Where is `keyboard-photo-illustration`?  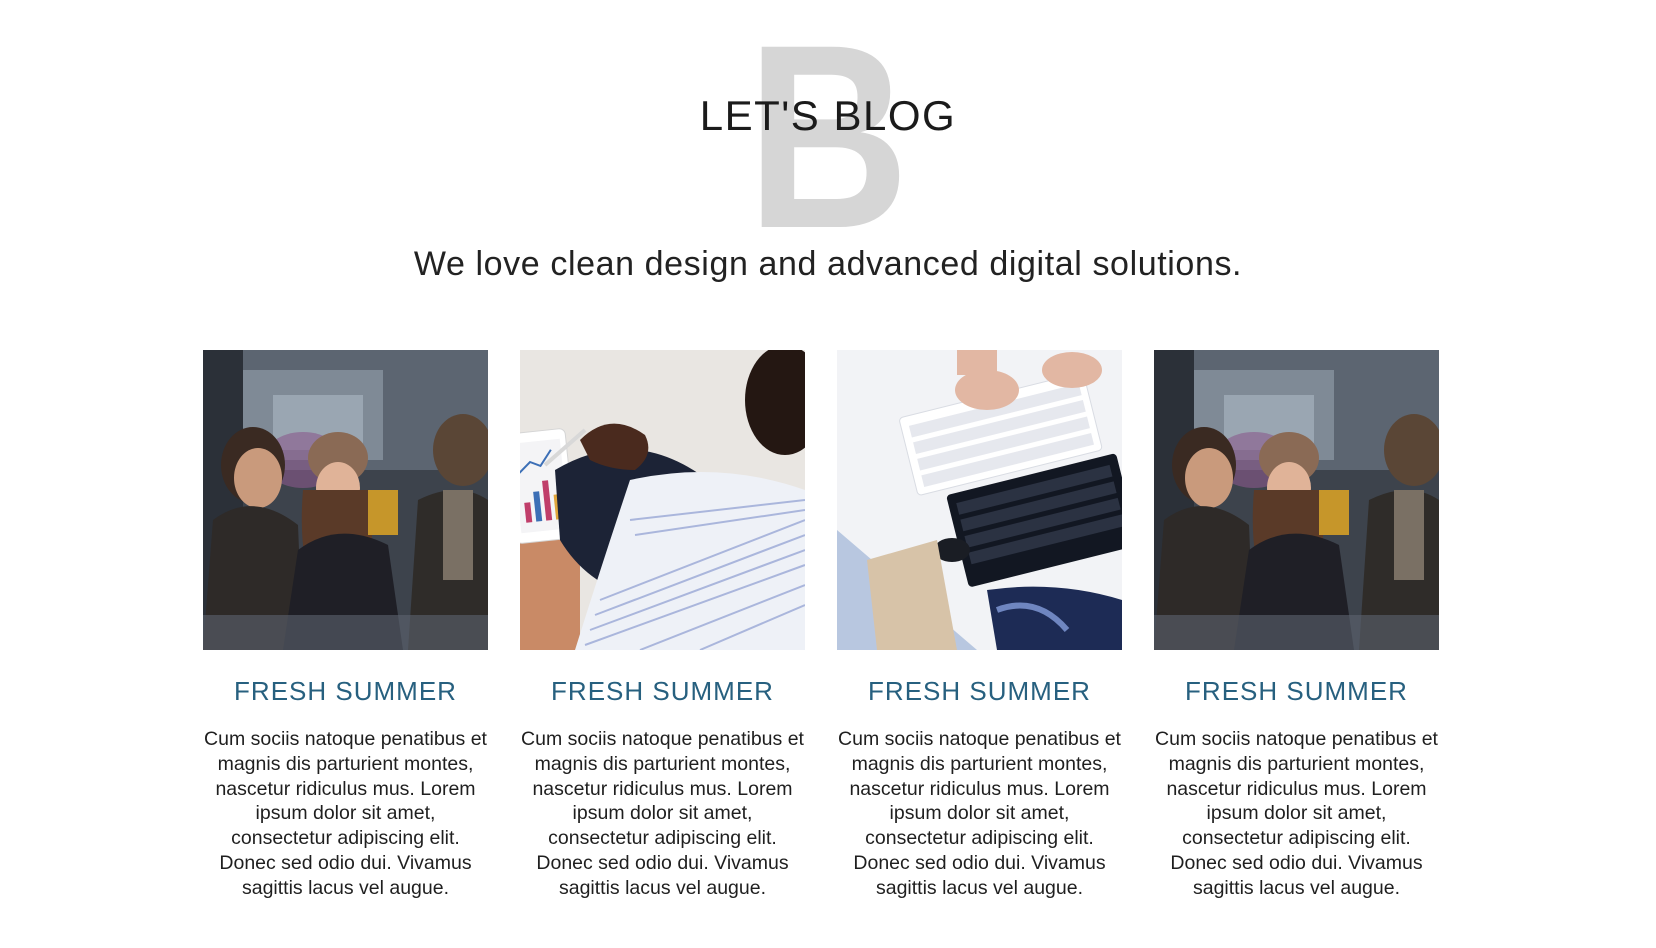 keyboard-photo-illustration is located at coordinates (979, 500).